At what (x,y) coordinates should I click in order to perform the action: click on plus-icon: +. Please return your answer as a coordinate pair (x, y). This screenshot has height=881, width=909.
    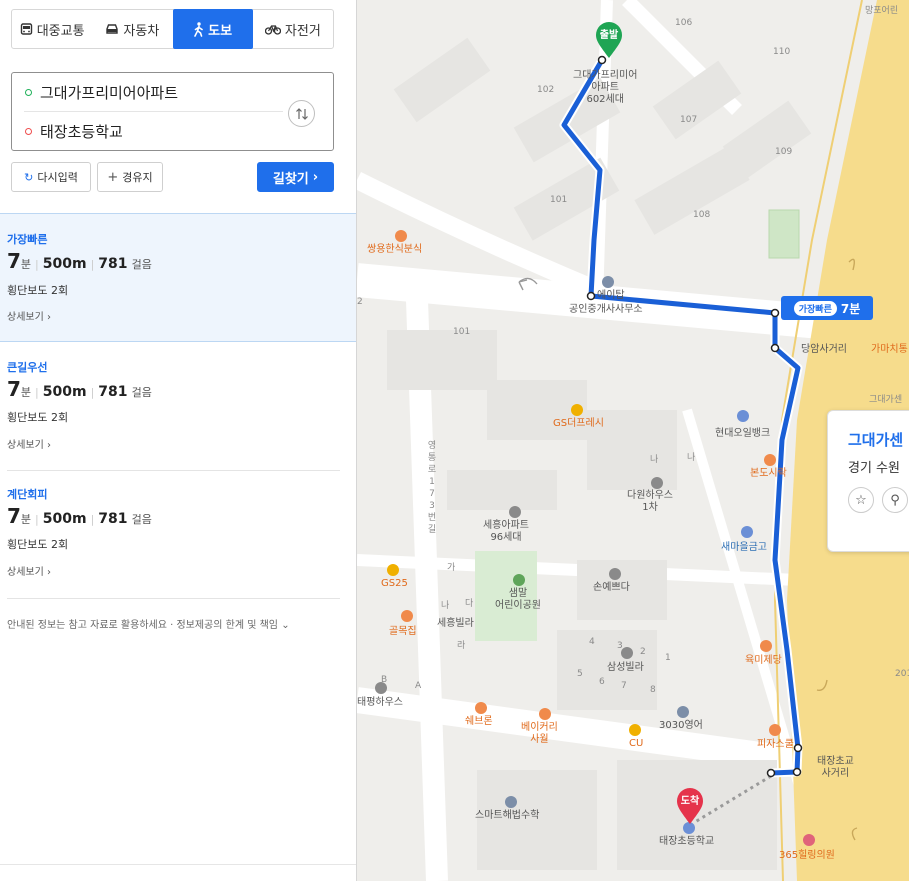
    Looking at the image, I should click on (113, 177).